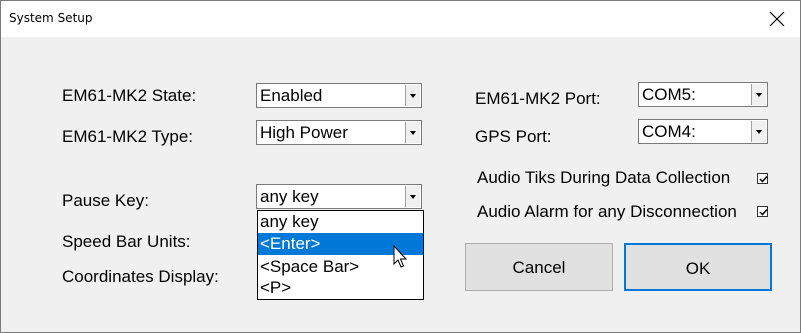 The width and height of the screenshot is (801, 333). What do you see at coordinates (129, 95) in the screenshot?
I see `em61-state-label: EM61-MK2 State:` at bounding box center [129, 95].